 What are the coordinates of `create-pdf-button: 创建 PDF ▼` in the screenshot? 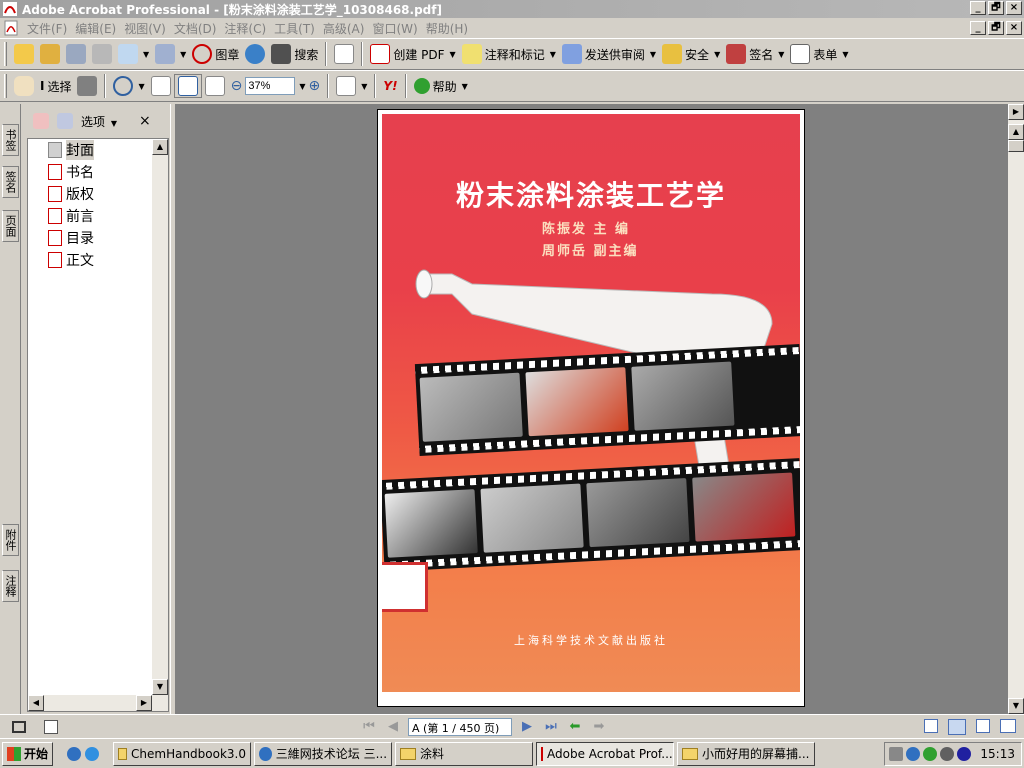 It's located at (412, 54).